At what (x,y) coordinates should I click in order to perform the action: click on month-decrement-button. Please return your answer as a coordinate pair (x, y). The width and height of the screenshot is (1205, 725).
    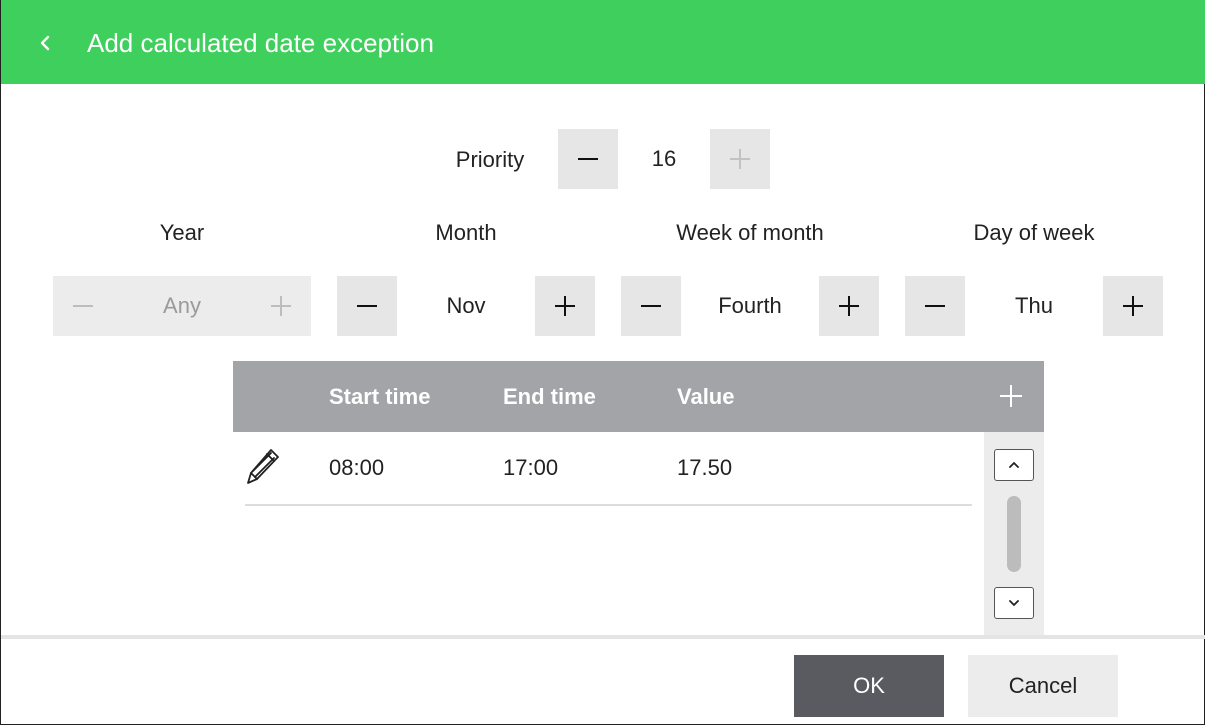
    Looking at the image, I should click on (367, 306).